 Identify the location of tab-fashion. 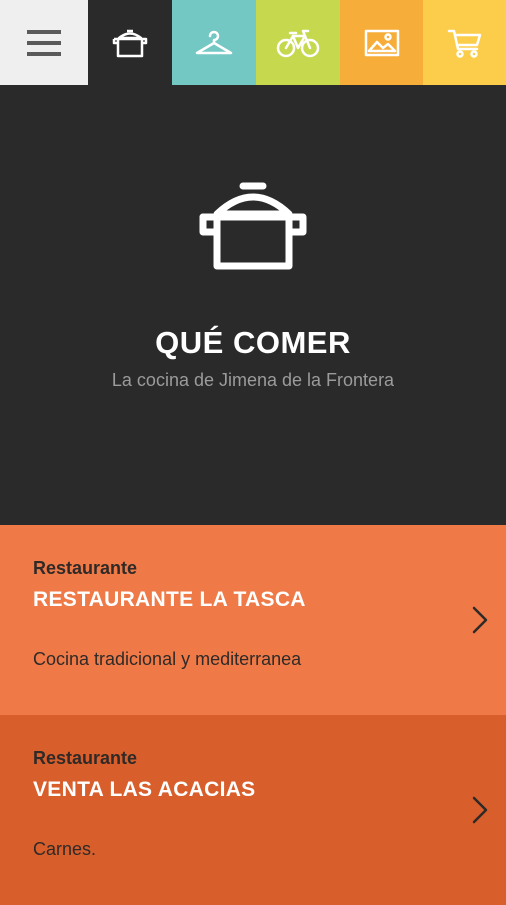
(214, 42).